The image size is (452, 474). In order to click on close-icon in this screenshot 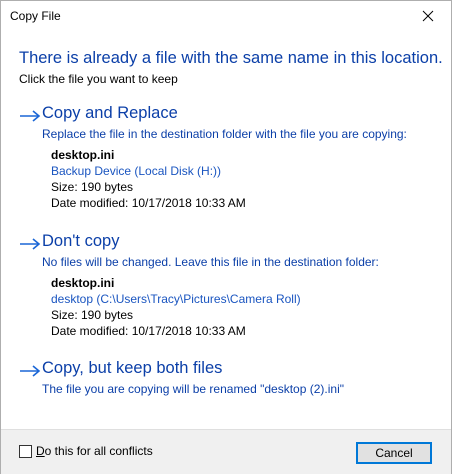, I will do `click(428, 16)`.